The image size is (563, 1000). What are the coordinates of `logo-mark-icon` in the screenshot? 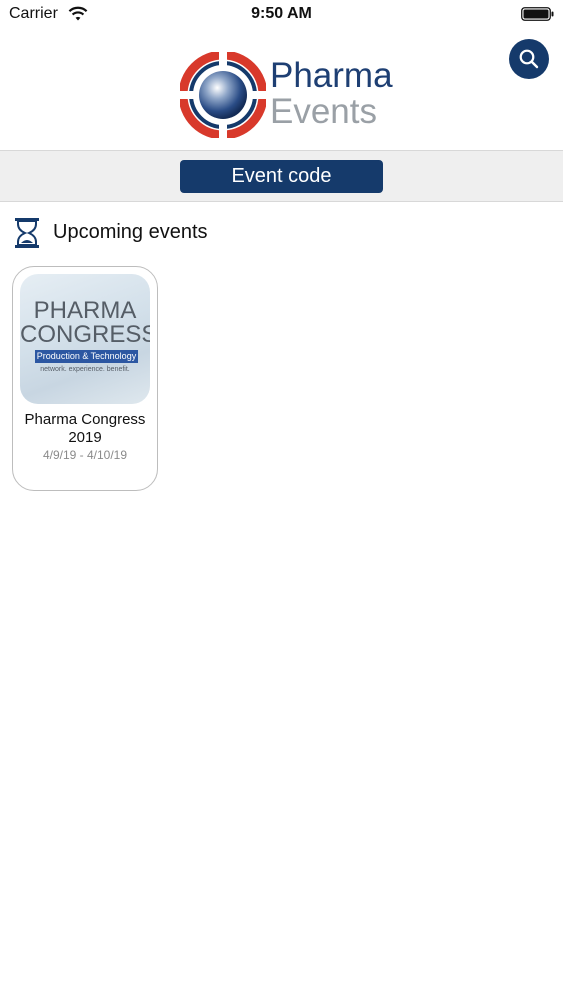 It's located at (223, 95).